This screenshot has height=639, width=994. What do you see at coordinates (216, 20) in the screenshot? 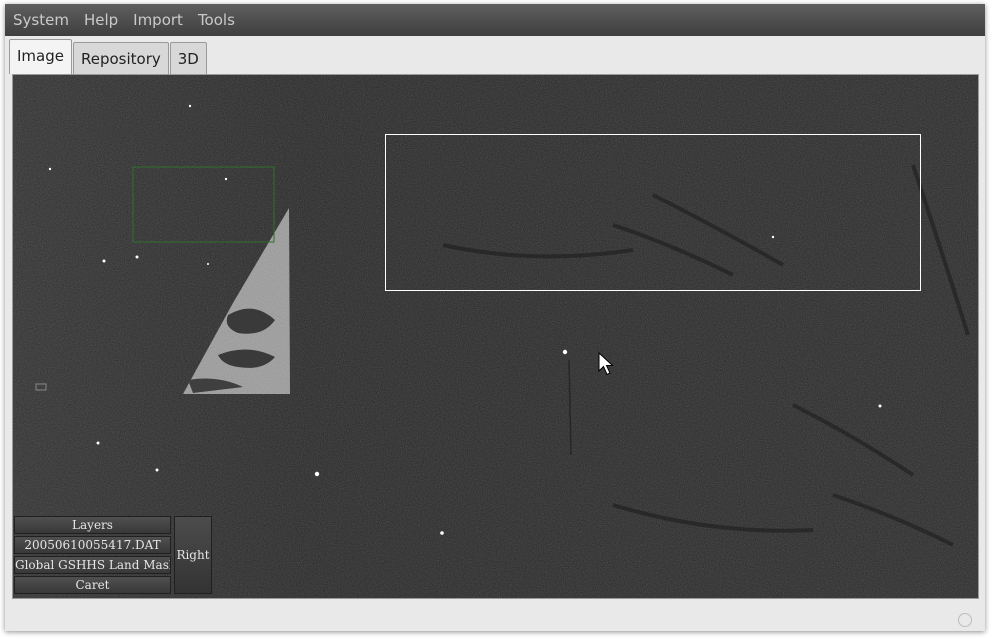
I see `menu-tools: Tools` at bounding box center [216, 20].